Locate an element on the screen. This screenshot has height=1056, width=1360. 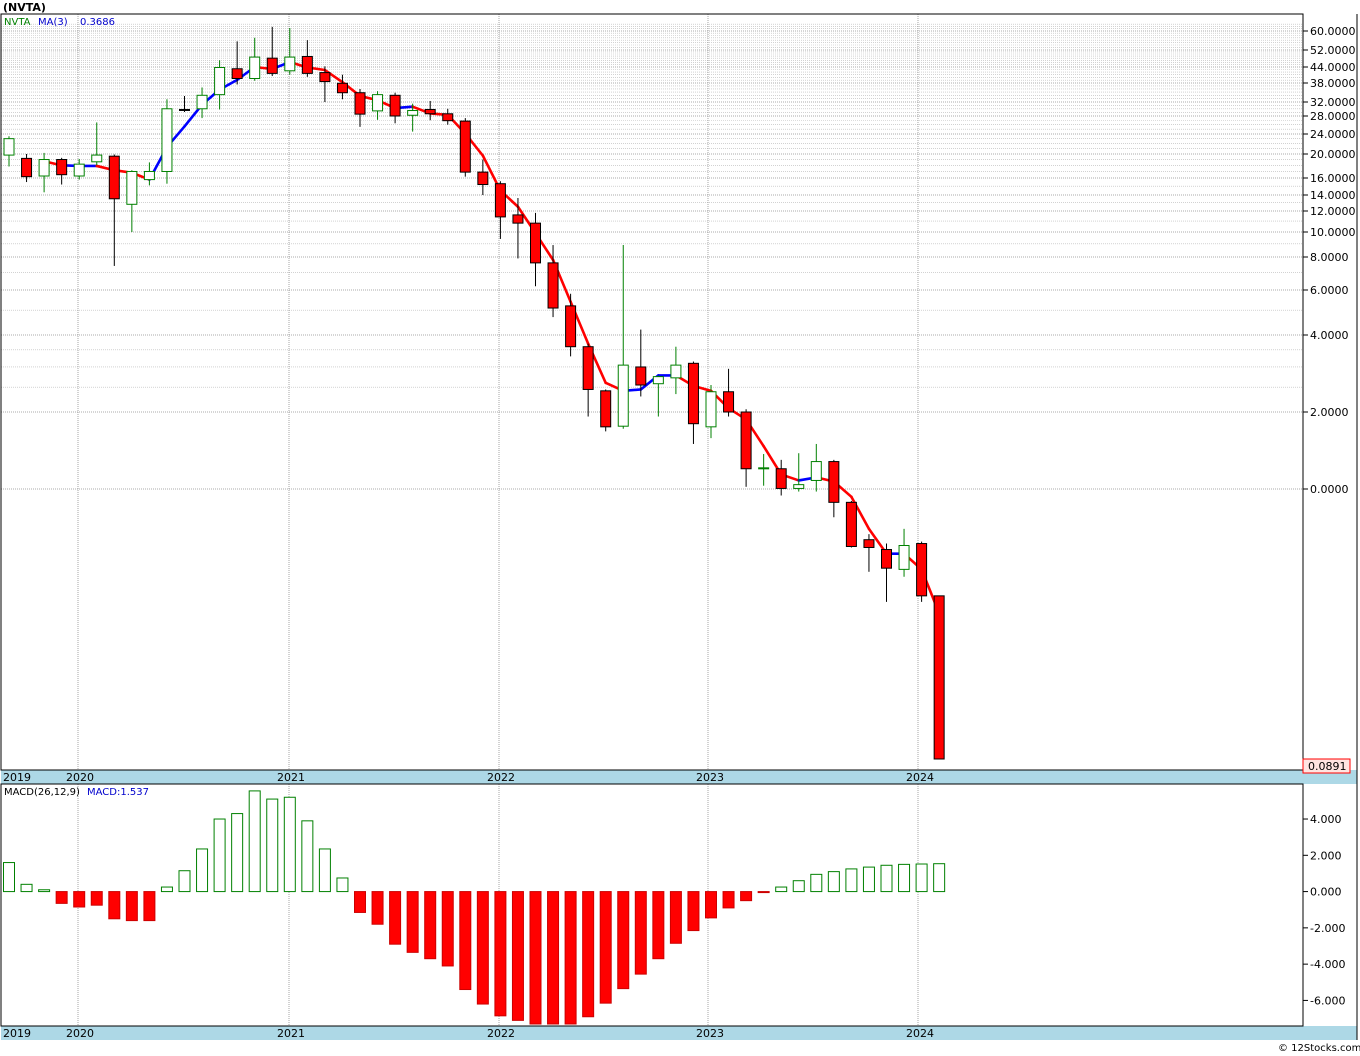
price-tick-label: 4.0000 is located at coordinates (1329, 335).